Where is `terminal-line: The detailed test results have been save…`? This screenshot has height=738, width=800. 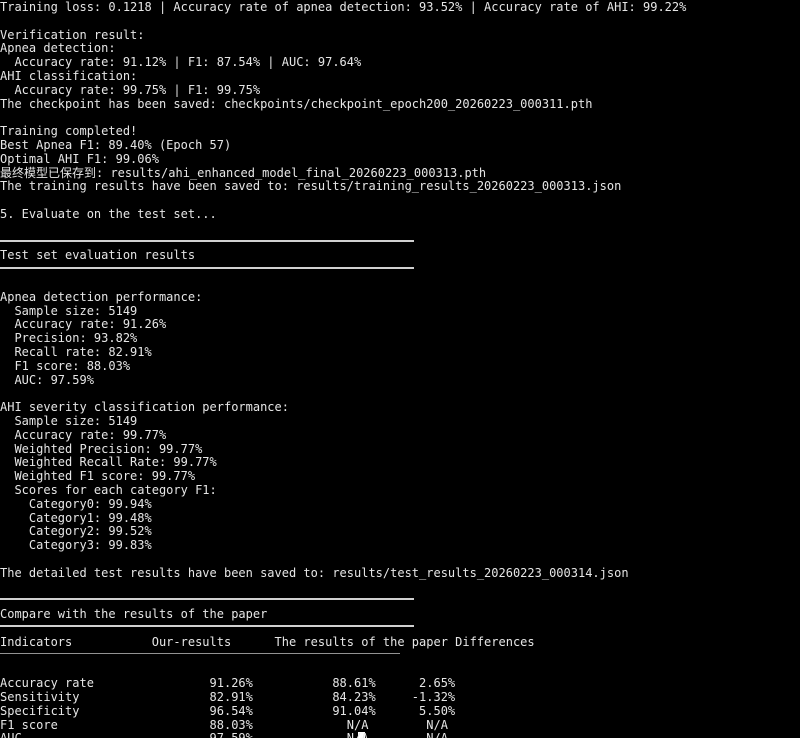
terminal-line: The detailed test results have been save… is located at coordinates (314, 572).